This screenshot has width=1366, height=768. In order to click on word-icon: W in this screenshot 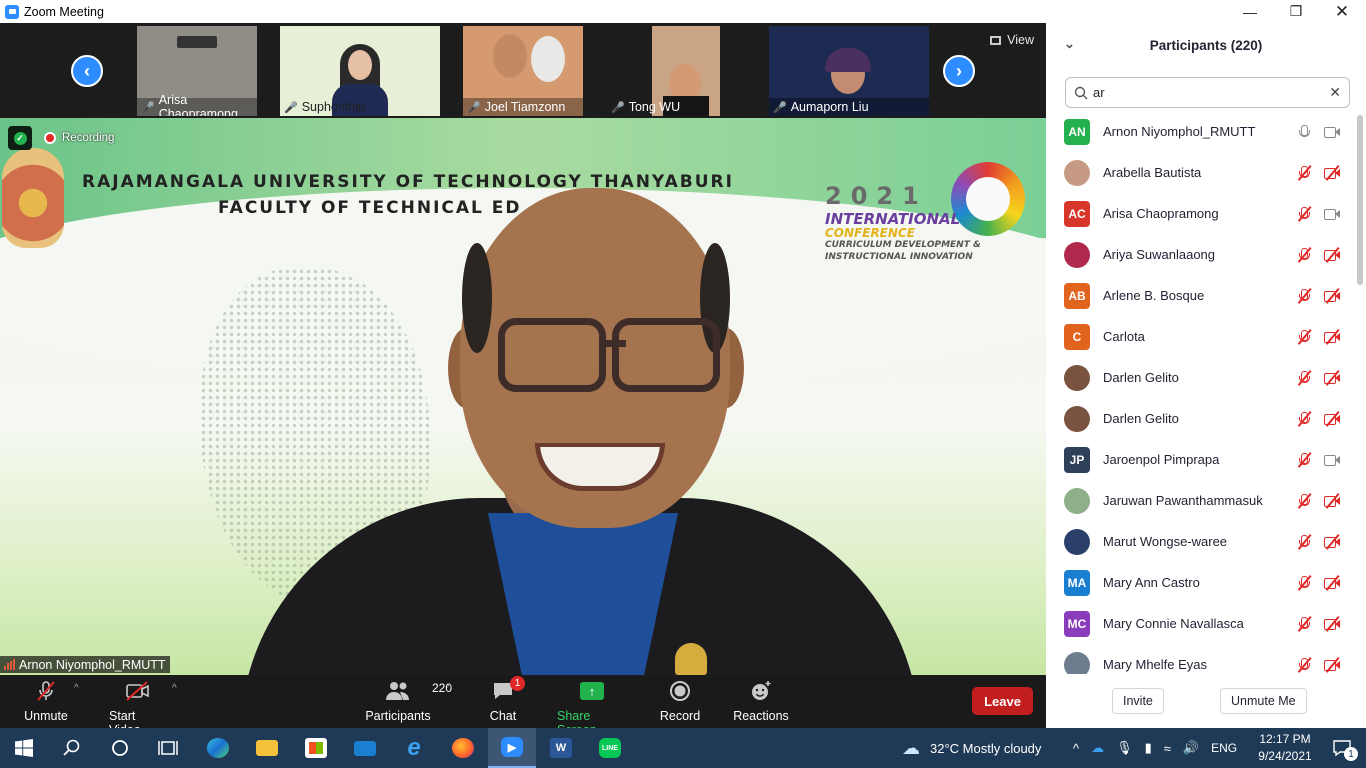, I will do `click(561, 748)`.